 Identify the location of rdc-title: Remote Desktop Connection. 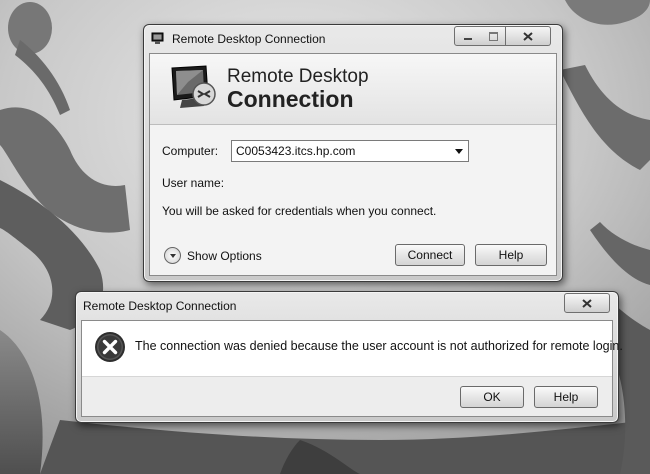
(249, 39).